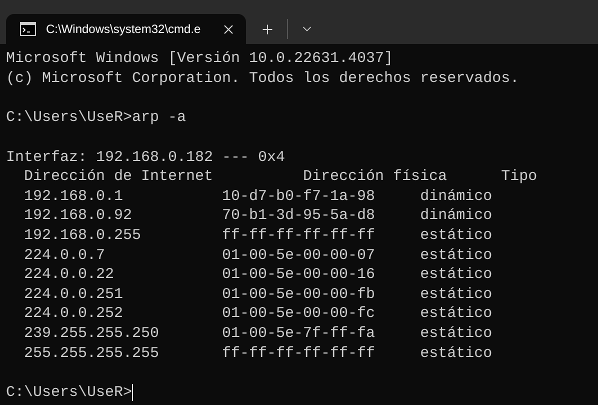 The image size is (598, 405). I want to click on column-header: Dirección física, so click(375, 177).